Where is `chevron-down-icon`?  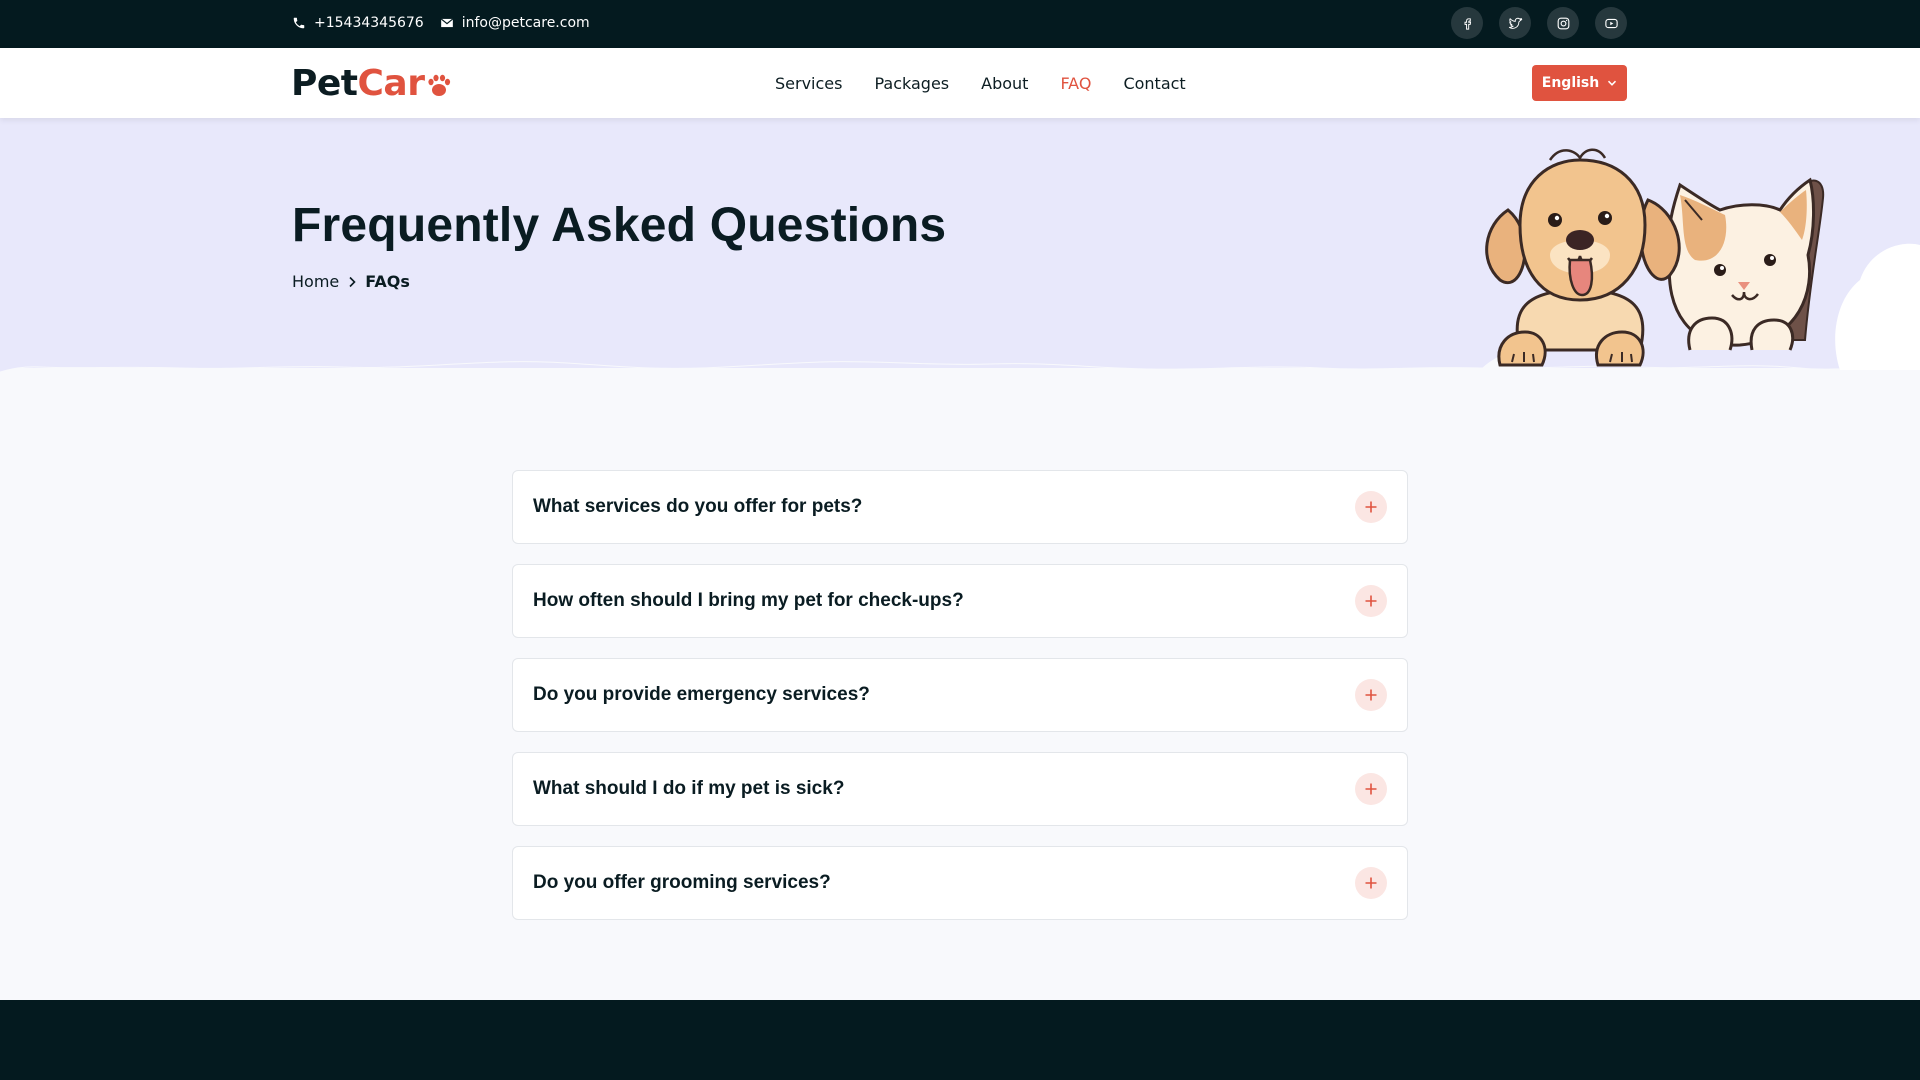 chevron-down-icon is located at coordinates (1612, 83).